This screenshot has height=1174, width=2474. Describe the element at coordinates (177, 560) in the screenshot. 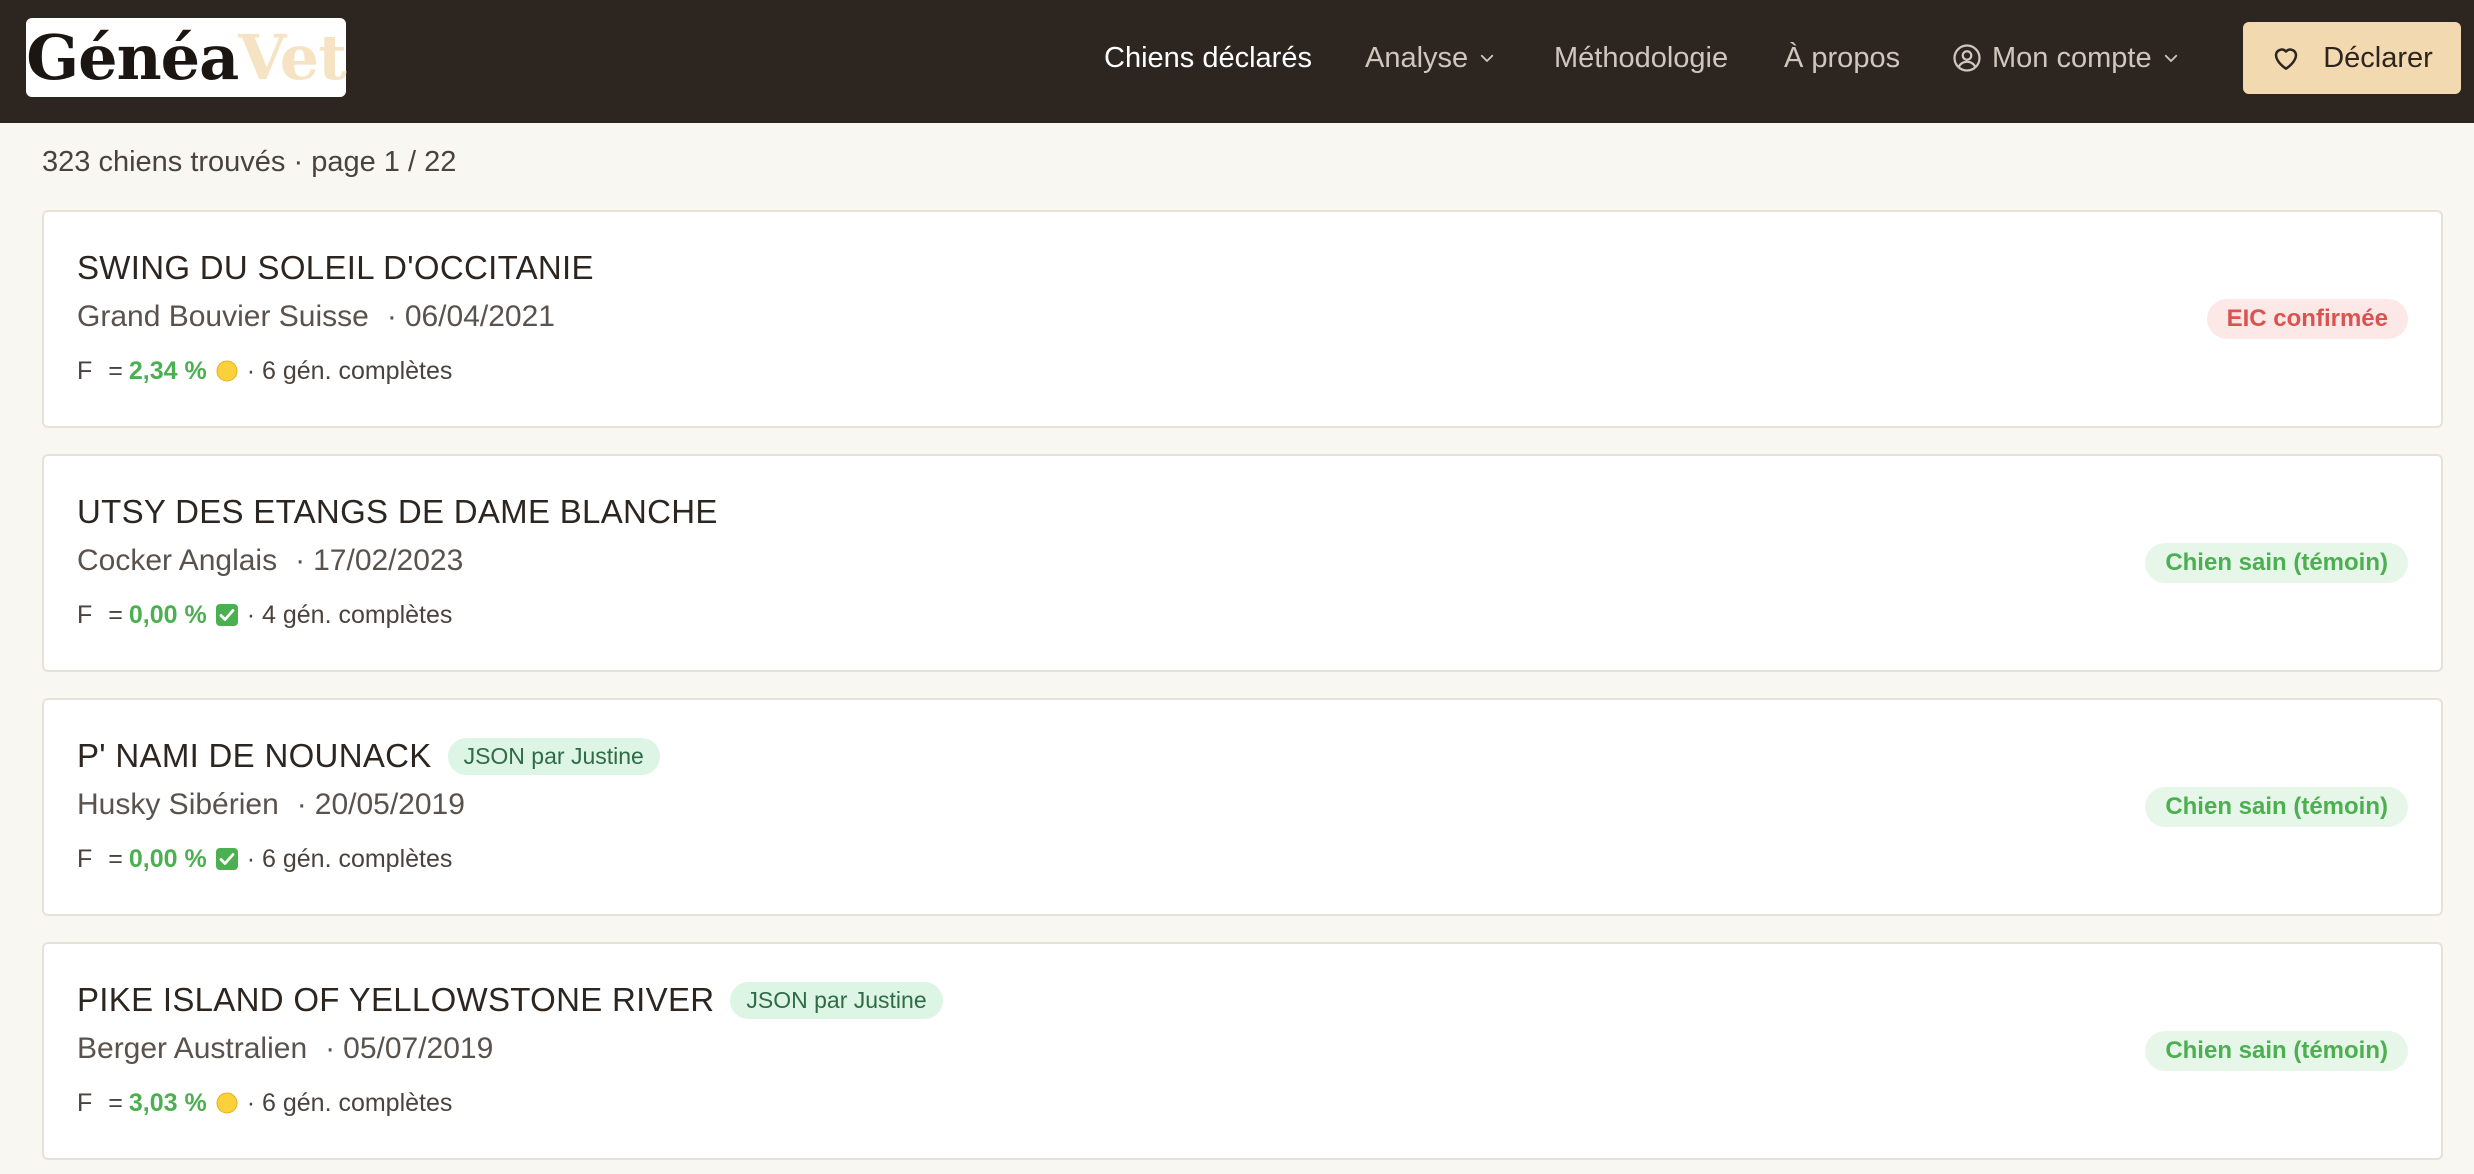

I see `dog-breed: Cocker Anglais` at that location.